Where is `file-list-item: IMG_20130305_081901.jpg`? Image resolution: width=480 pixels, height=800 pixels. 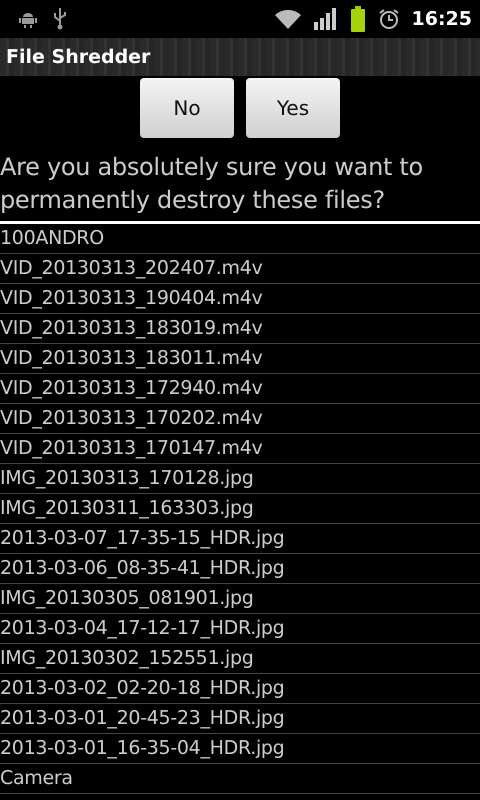
file-list-item: IMG_20130305_081901.jpg is located at coordinates (240, 599).